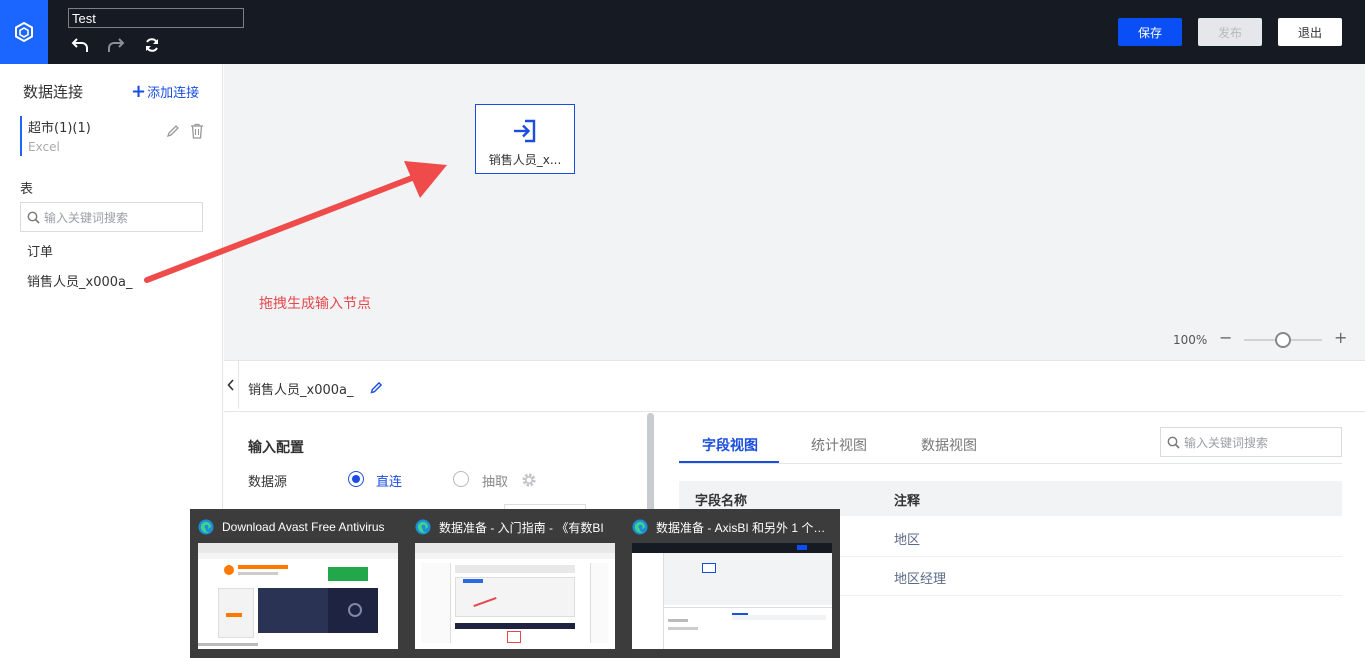 The image size is (1365, 658). What do you see at coordinates (907, 501) in the screenshot?
I see `column-header-comment: 注释` at bounding box center [907, 501].